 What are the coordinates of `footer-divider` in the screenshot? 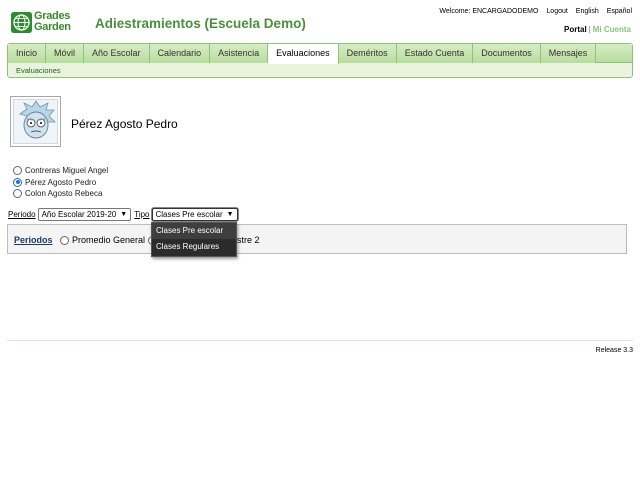 It's located at (320, 340).